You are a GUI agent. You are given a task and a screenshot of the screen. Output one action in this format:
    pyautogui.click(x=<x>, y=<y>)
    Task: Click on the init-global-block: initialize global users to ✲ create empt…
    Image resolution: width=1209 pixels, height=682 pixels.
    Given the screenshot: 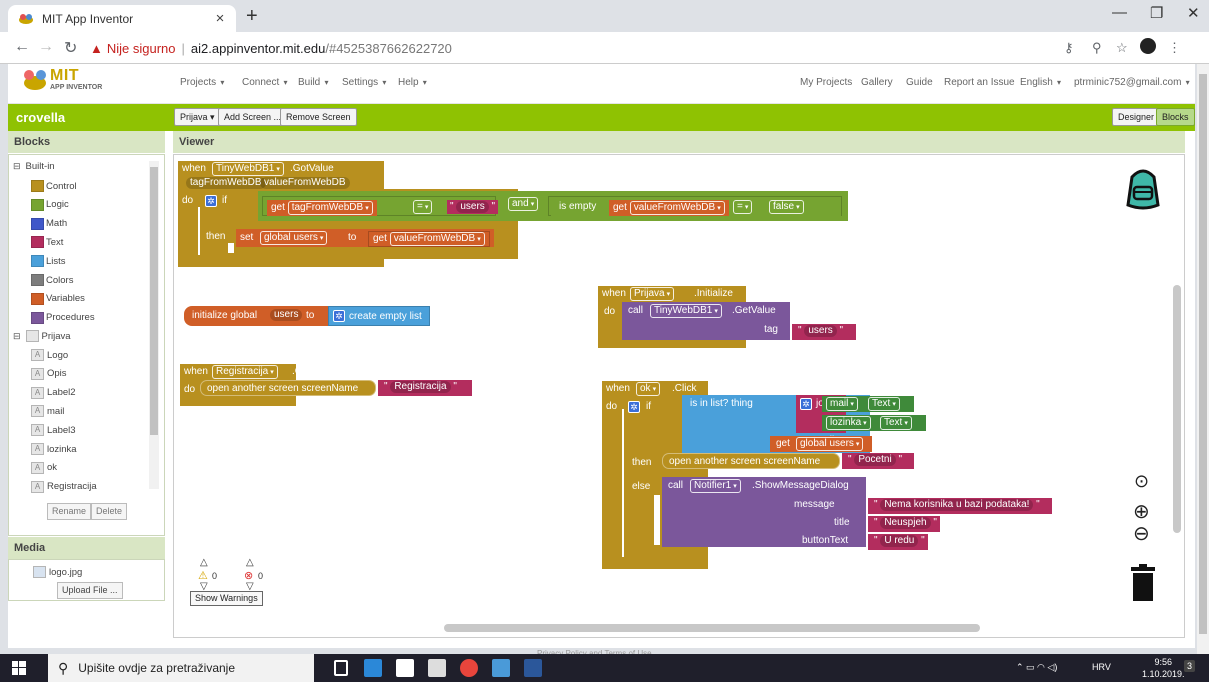 What is the action you would take?
    pyautogui.click(x=307, y=316)
    